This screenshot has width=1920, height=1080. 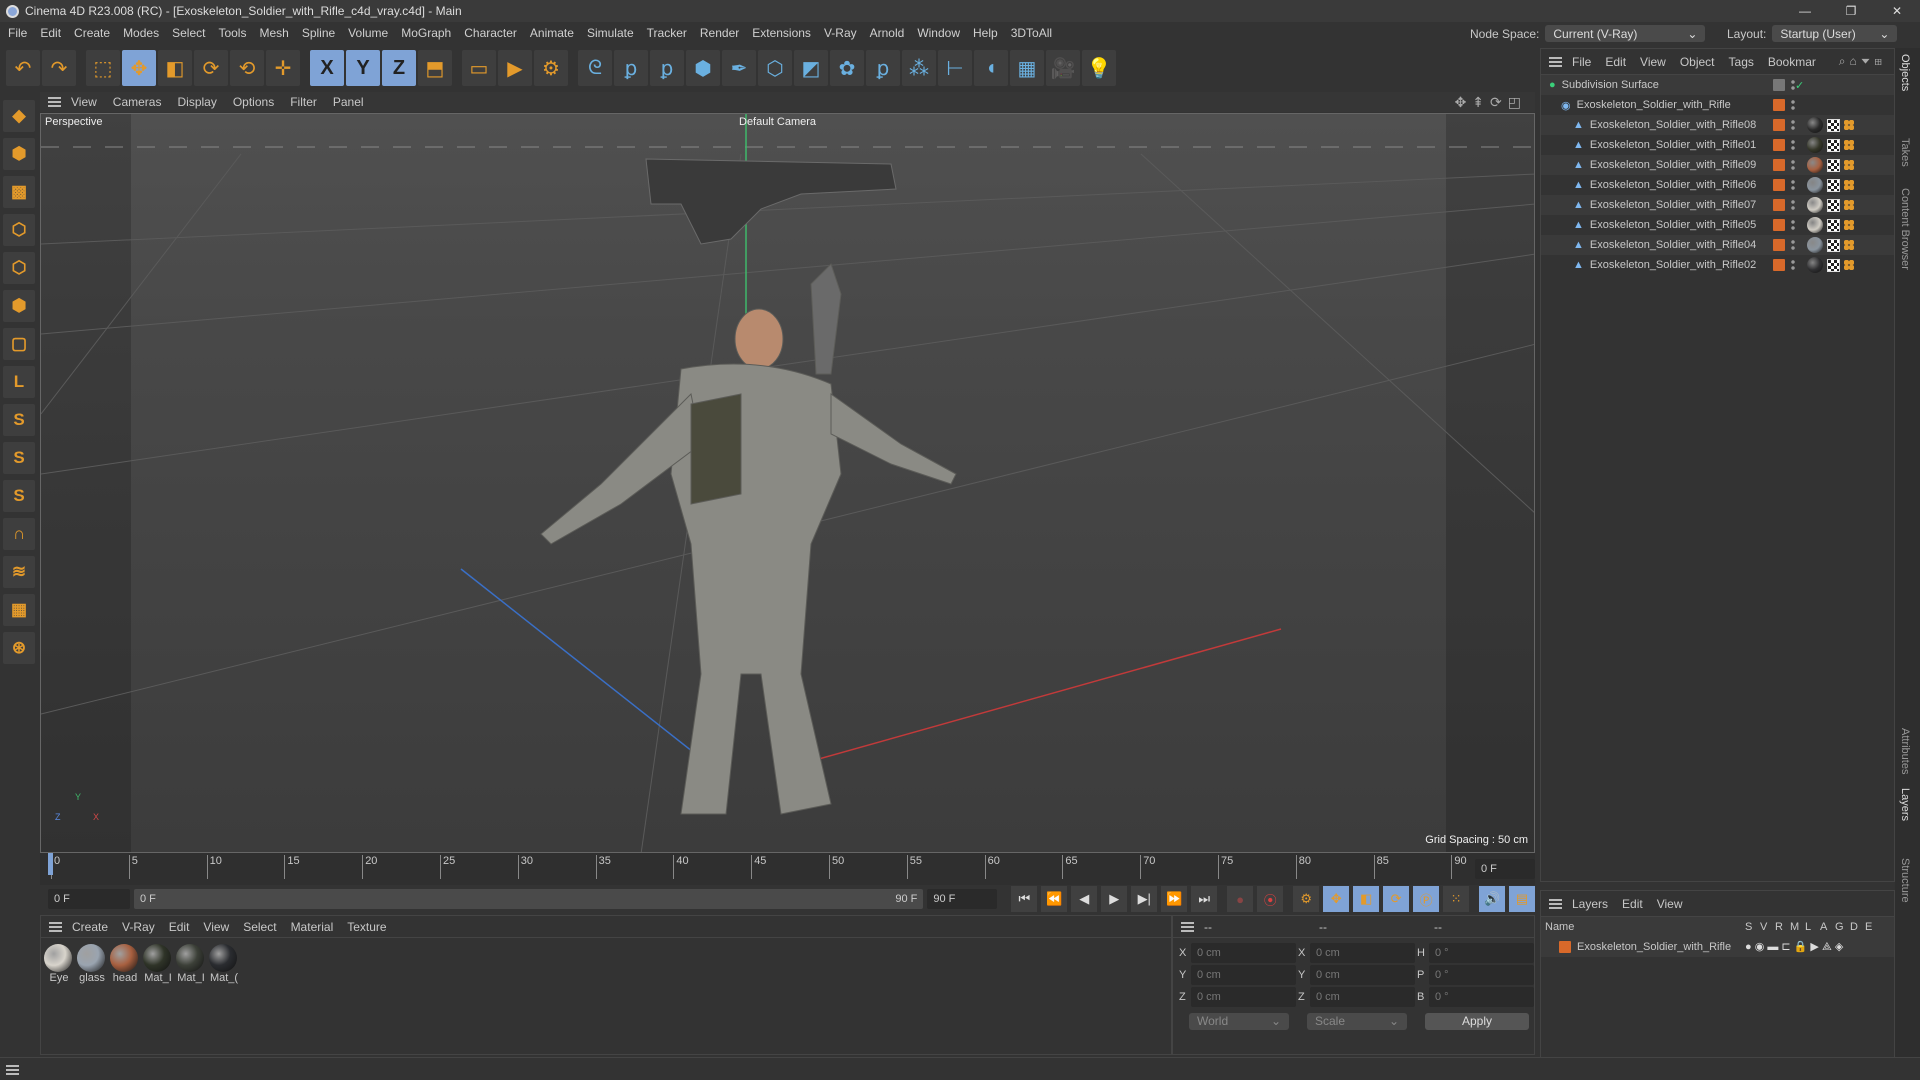 I want to click on points-mode-icon: ⬡, so click(x=19, y=230).